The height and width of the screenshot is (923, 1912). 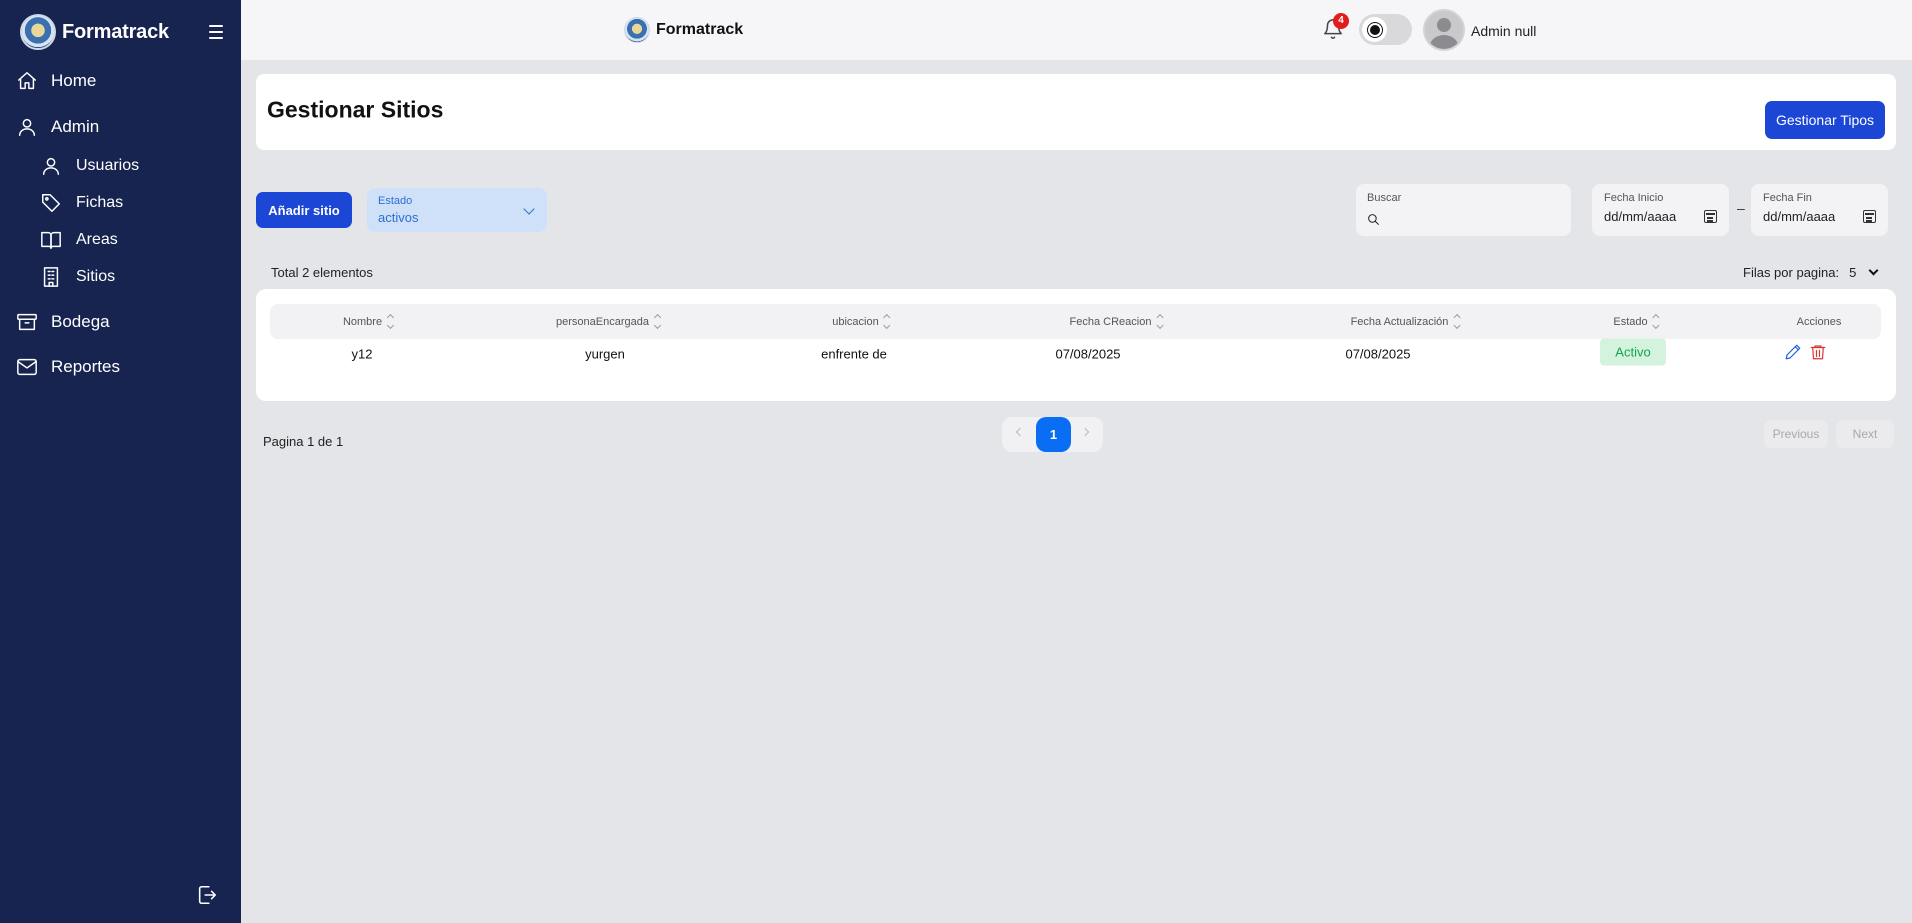 I want to click on page-info: Pagina 1 de 1, so click(x=303, y=441).